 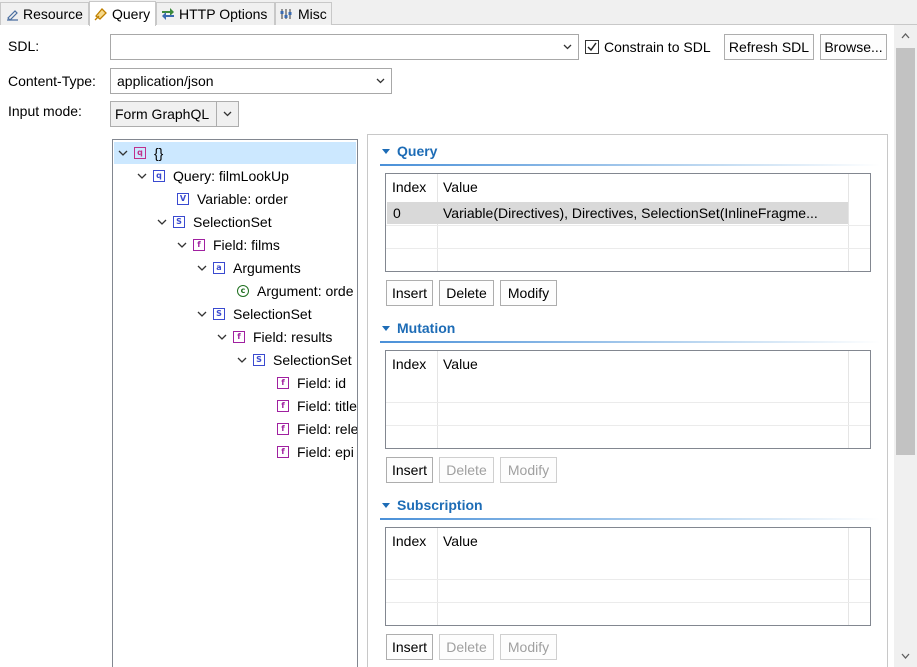 I want to click on tab-http-options: HTTP Options, so click(x=215, y=13).